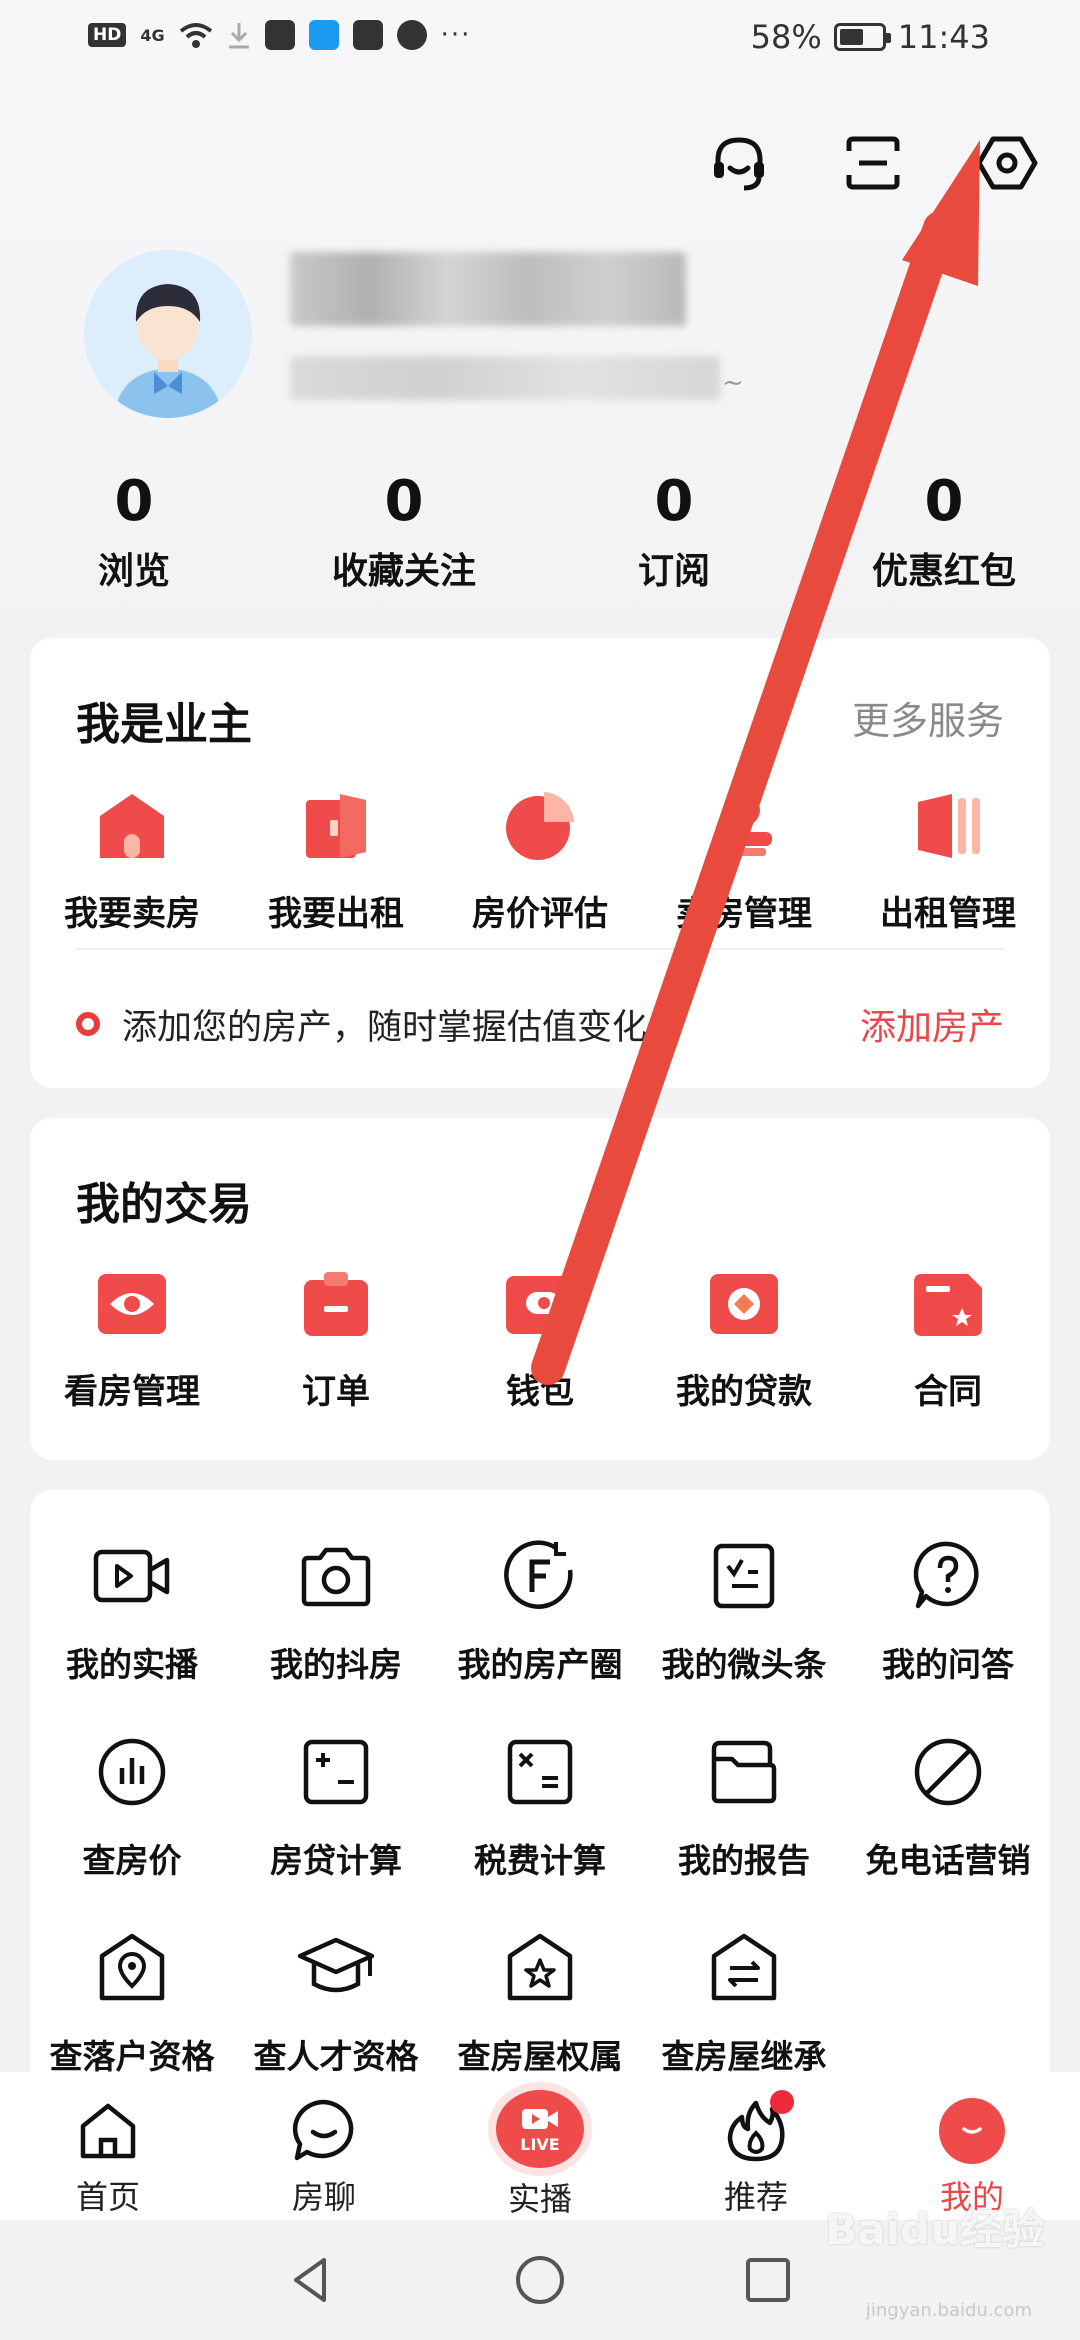 The height and width of the screenshot is (2340, 1080). I want to click on trade-card: 我的交易 看房管理 订单 钱包 我的贷款 合同, so click(540, 1289).